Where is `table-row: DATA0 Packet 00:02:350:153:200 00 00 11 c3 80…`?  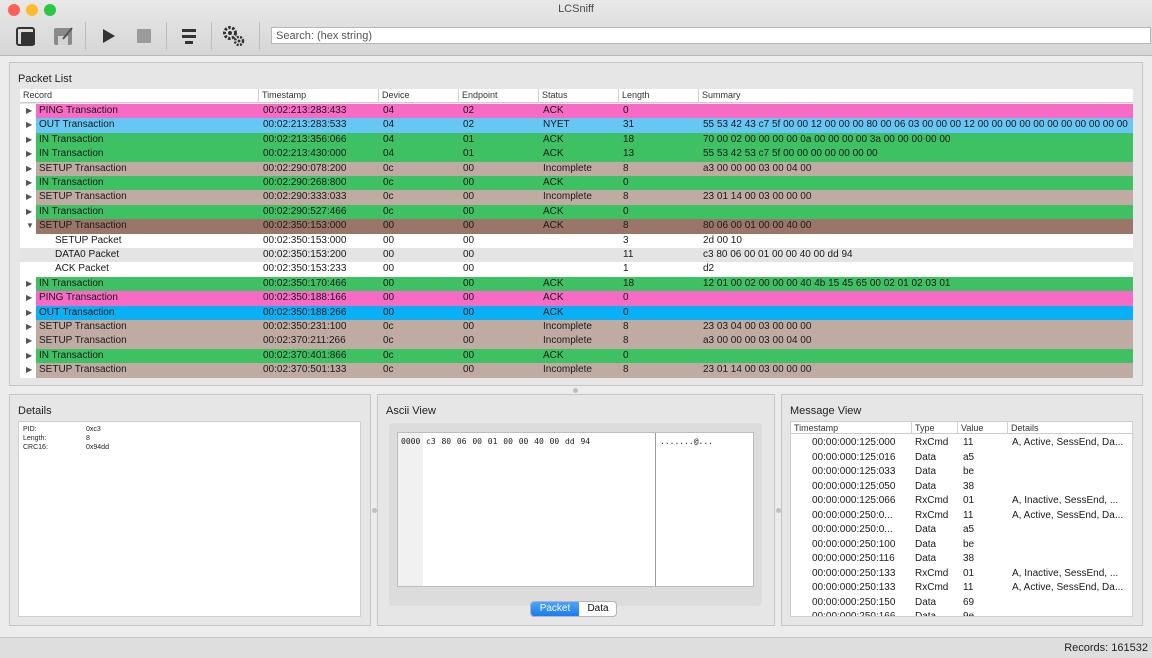
table-row: DATA0 Packet 00:02:350:153:200 00 00 11 c3 80… is located at coordinates (576, 255).